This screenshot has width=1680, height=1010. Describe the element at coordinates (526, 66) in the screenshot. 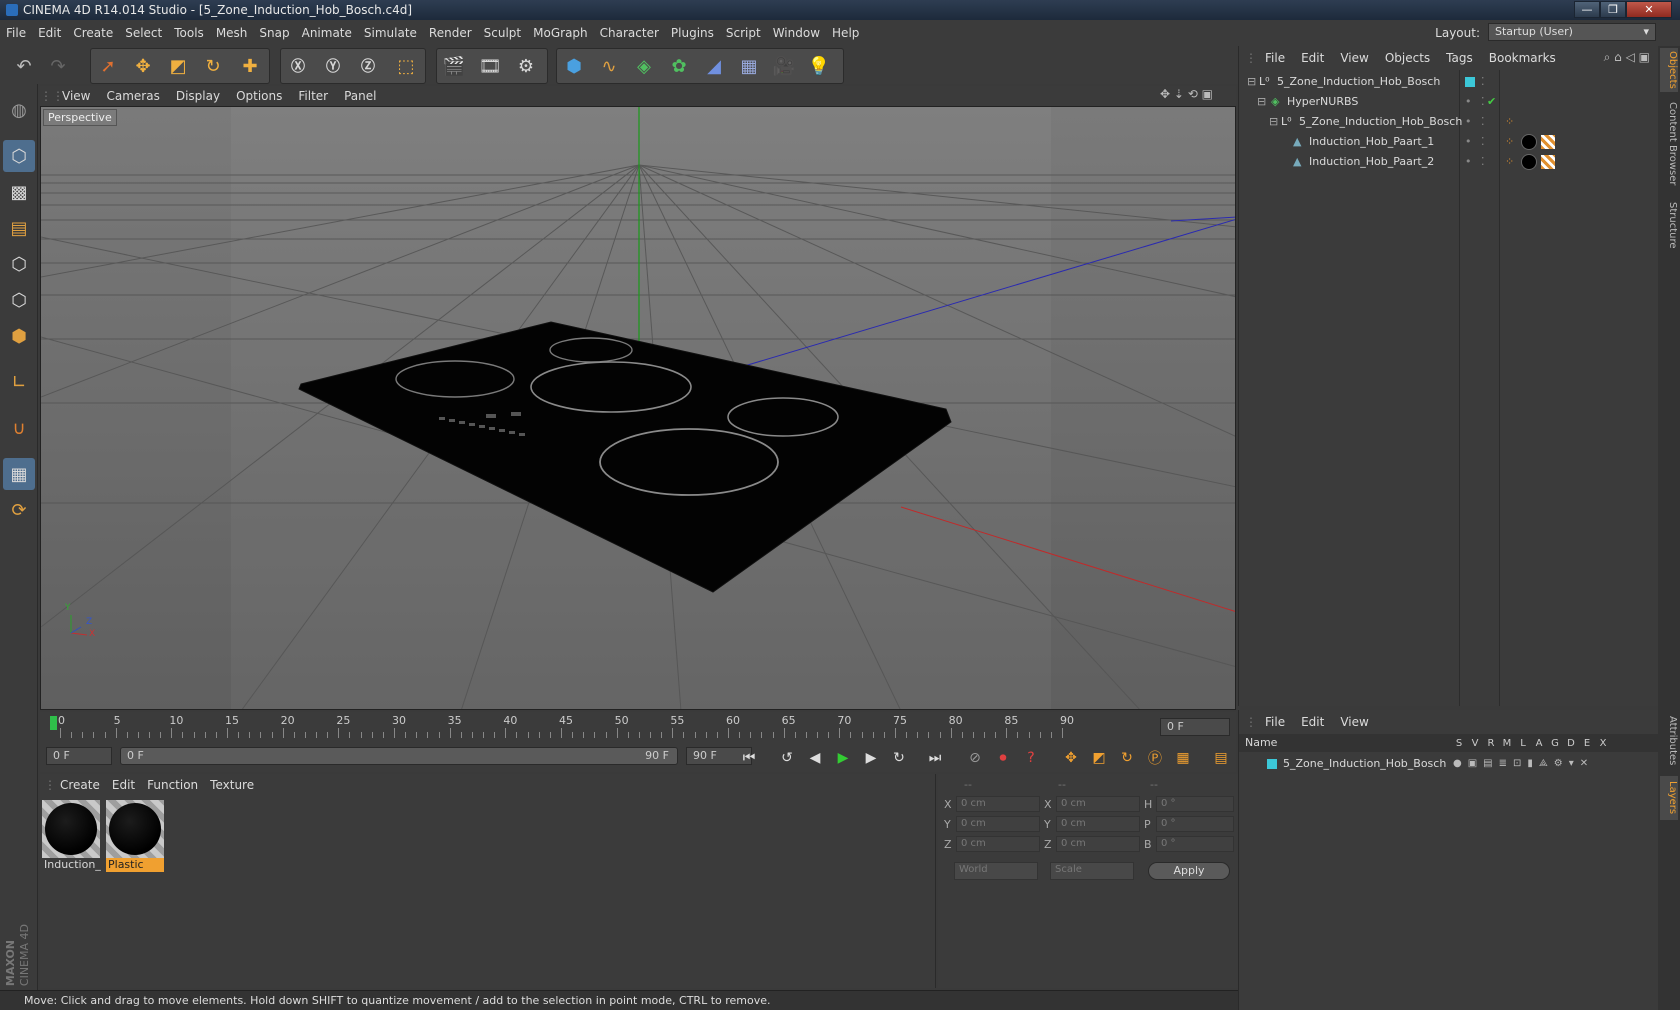

I see `render-settings-icon: ⚙` at that location.